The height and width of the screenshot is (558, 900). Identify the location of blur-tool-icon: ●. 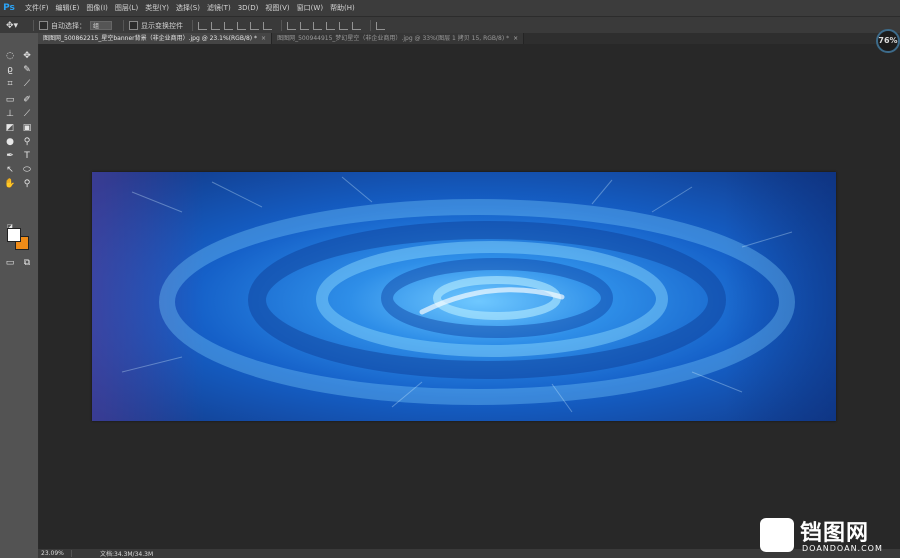
(10, 142).